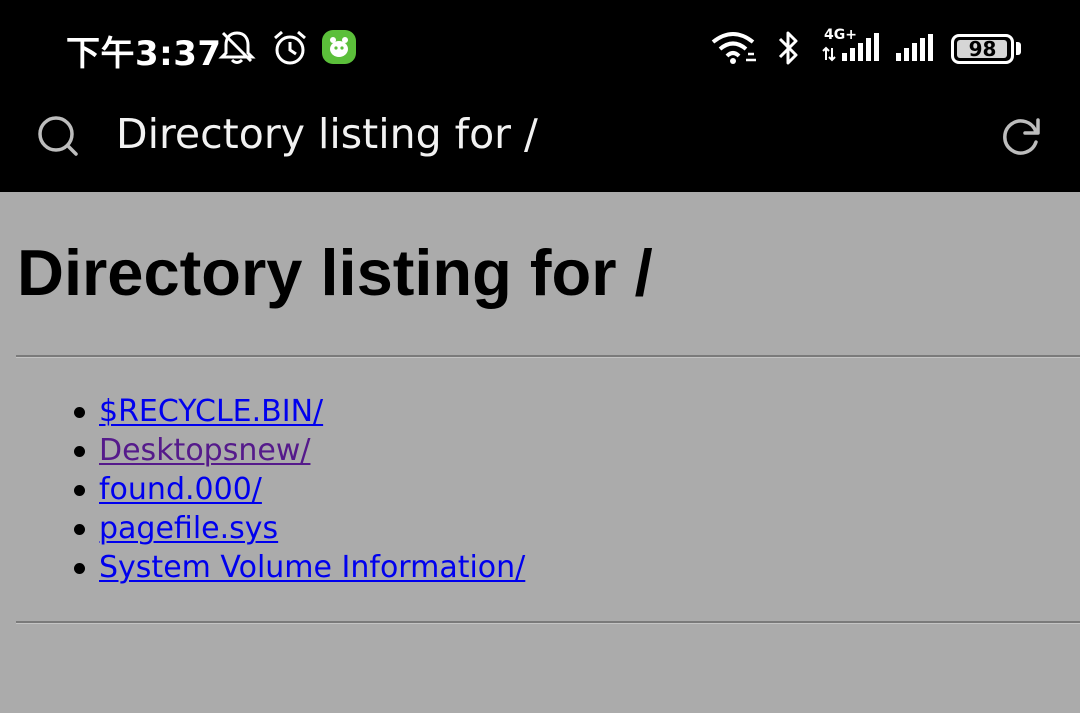 This screenshot has width=1080, height=713. I want to click on battery-indicator: 98, so click(982, 49).